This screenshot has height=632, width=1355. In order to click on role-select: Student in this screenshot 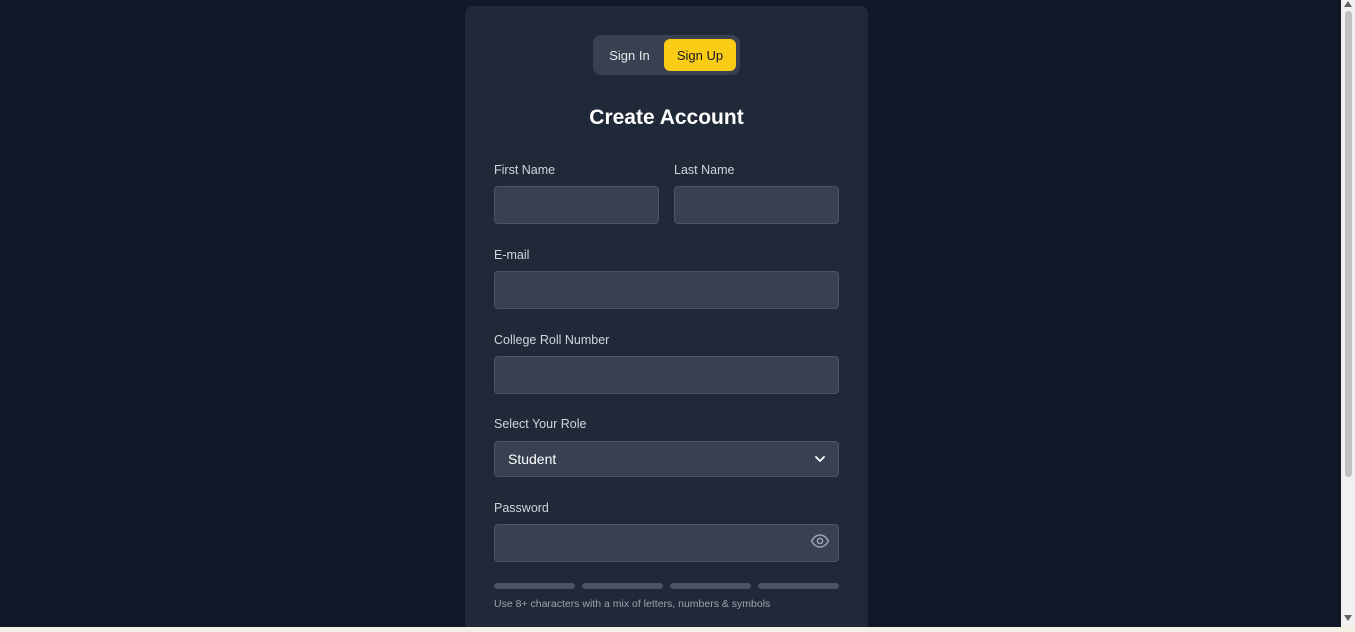, I will do `click(666, 459)`.